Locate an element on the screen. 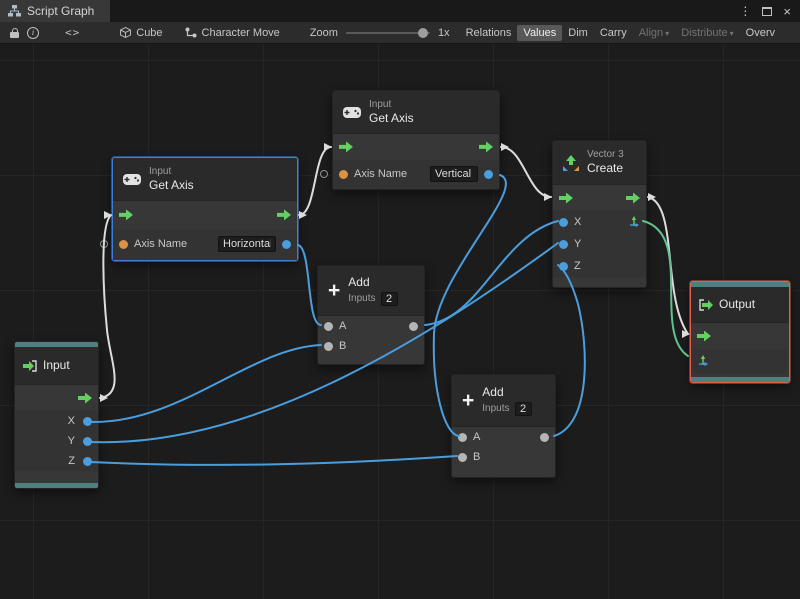  close-icon: × is located at coordinates (787, 11).